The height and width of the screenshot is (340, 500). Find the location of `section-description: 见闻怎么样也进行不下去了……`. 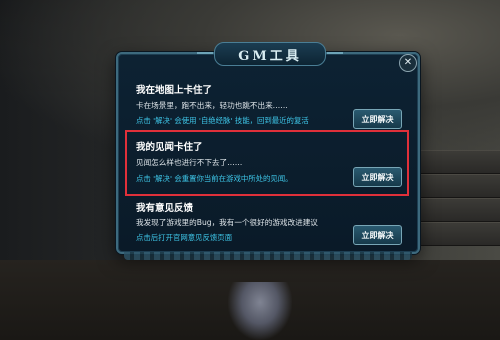

section-description: 见闻怎么样也进行不下去了…… is located at coordinates (189, 162).